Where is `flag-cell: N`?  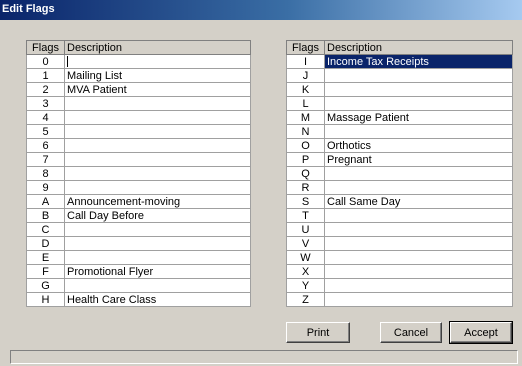
flag-cell: N is located at coordinates (305, 131).